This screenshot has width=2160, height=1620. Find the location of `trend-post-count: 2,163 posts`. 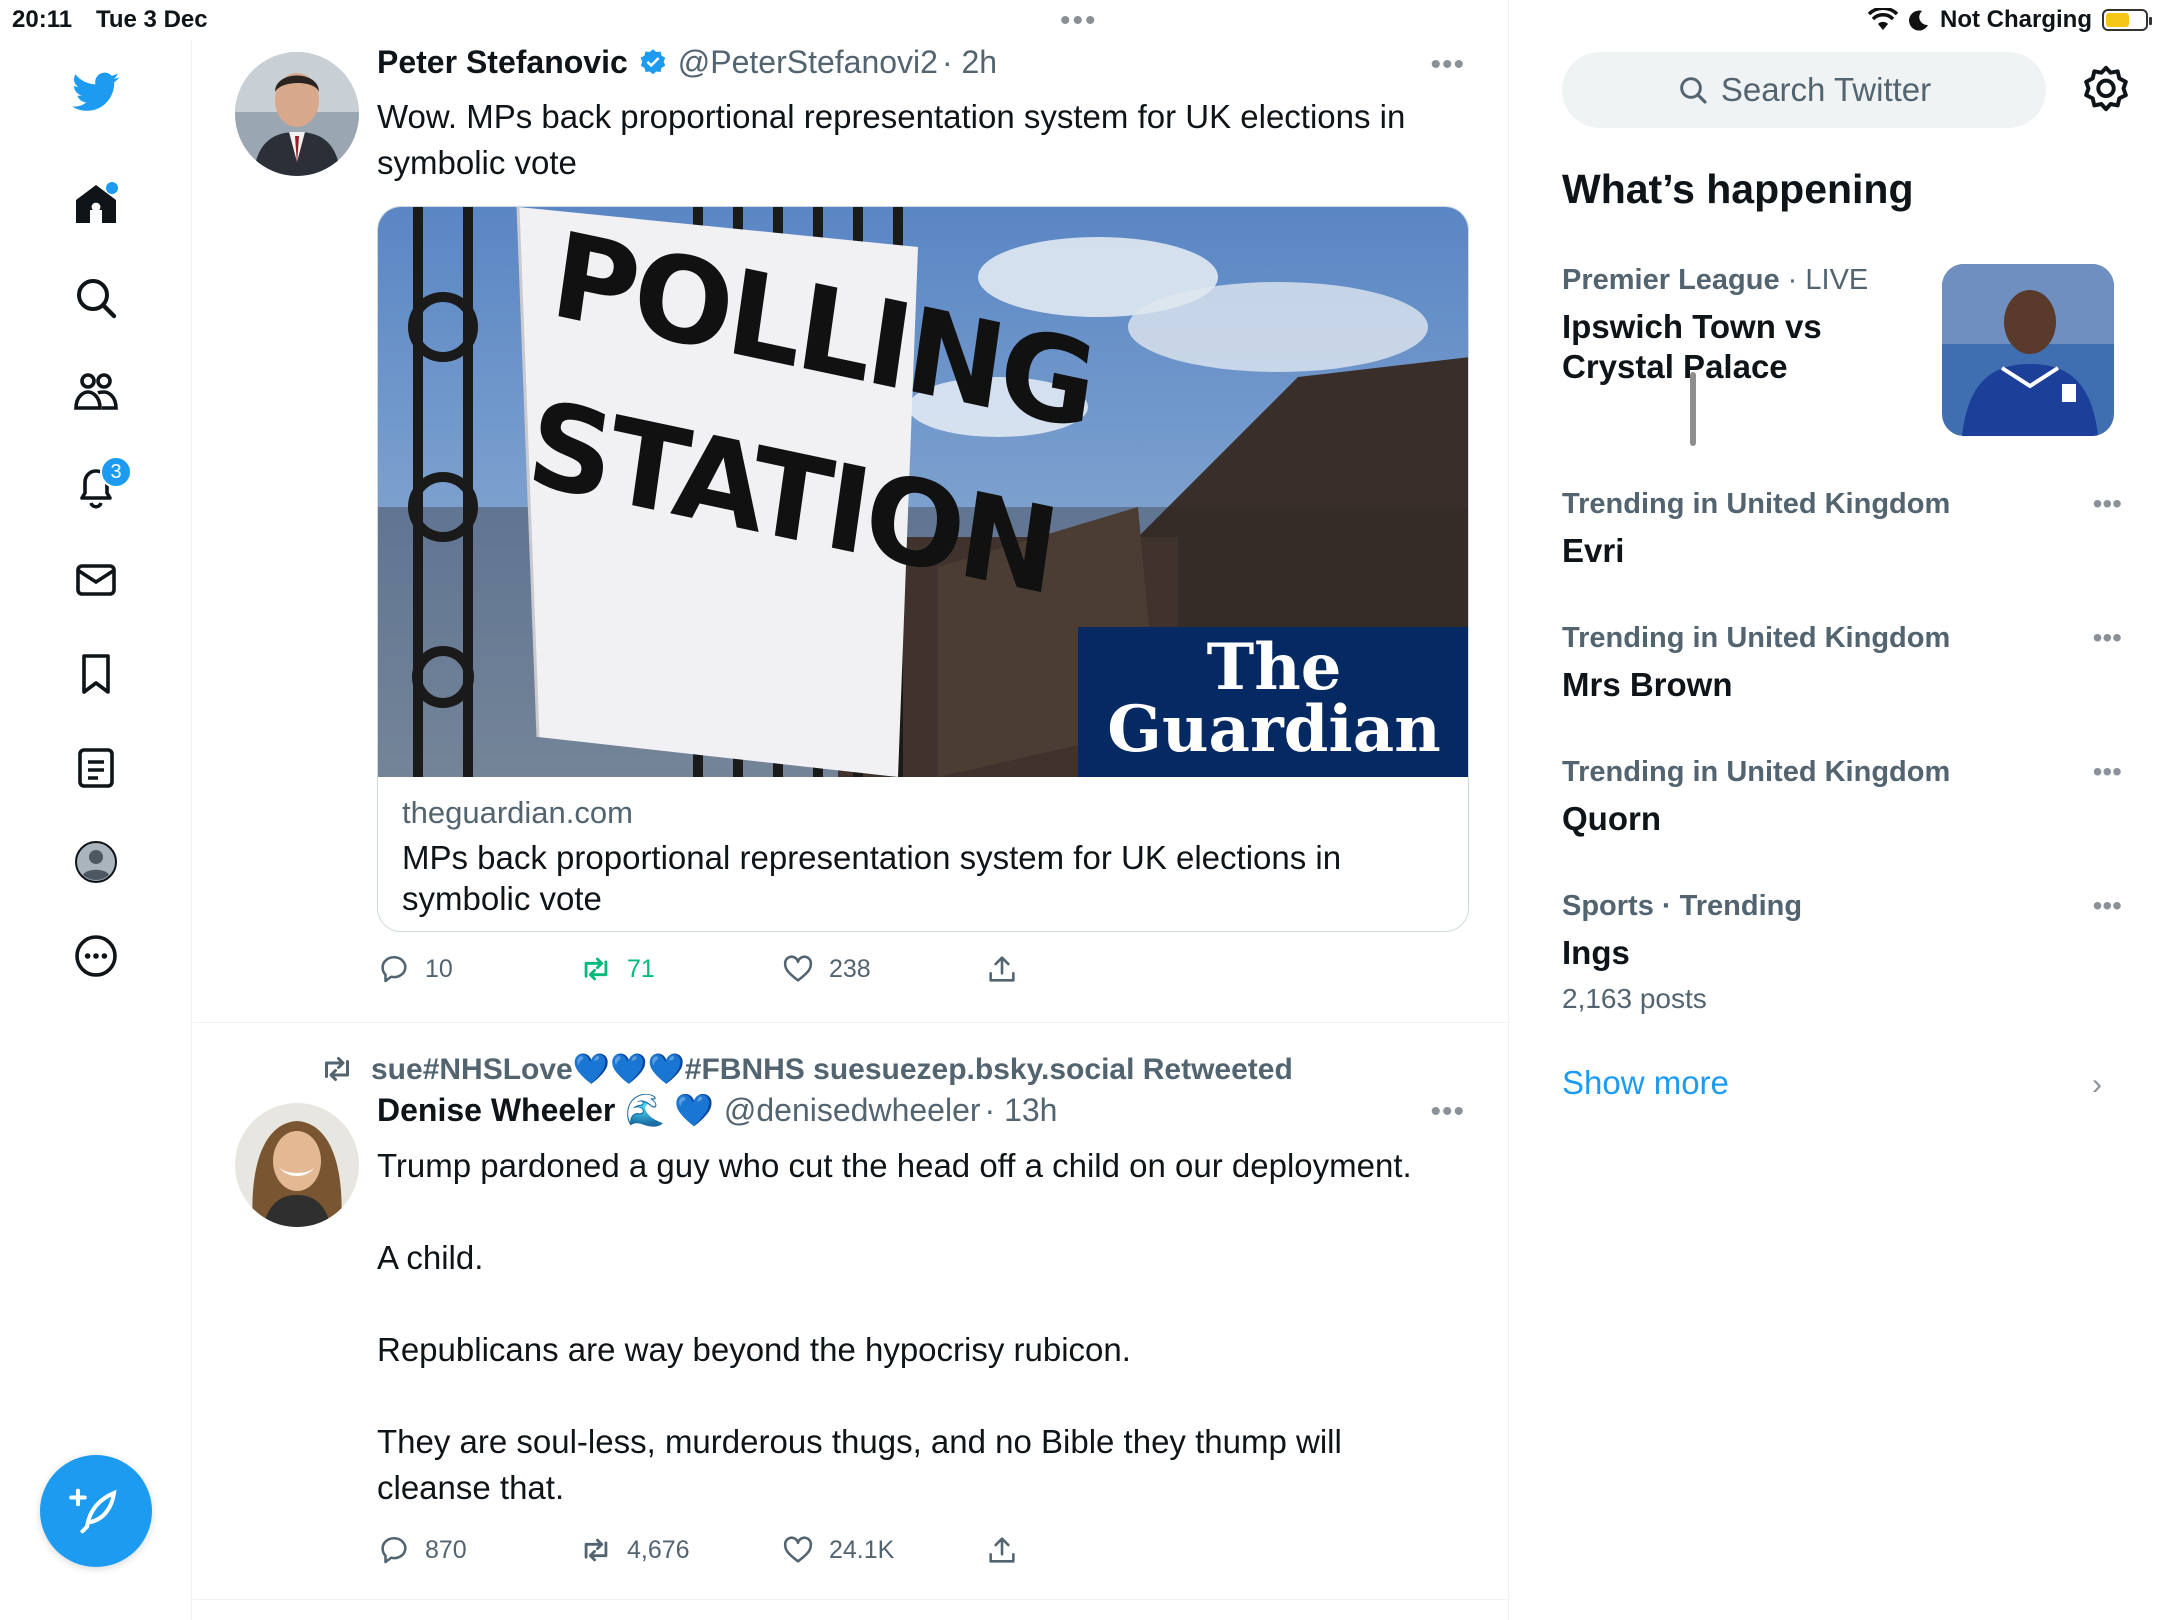

trend-post-count: 2,163 posts is located at coordinates (1634, 998).